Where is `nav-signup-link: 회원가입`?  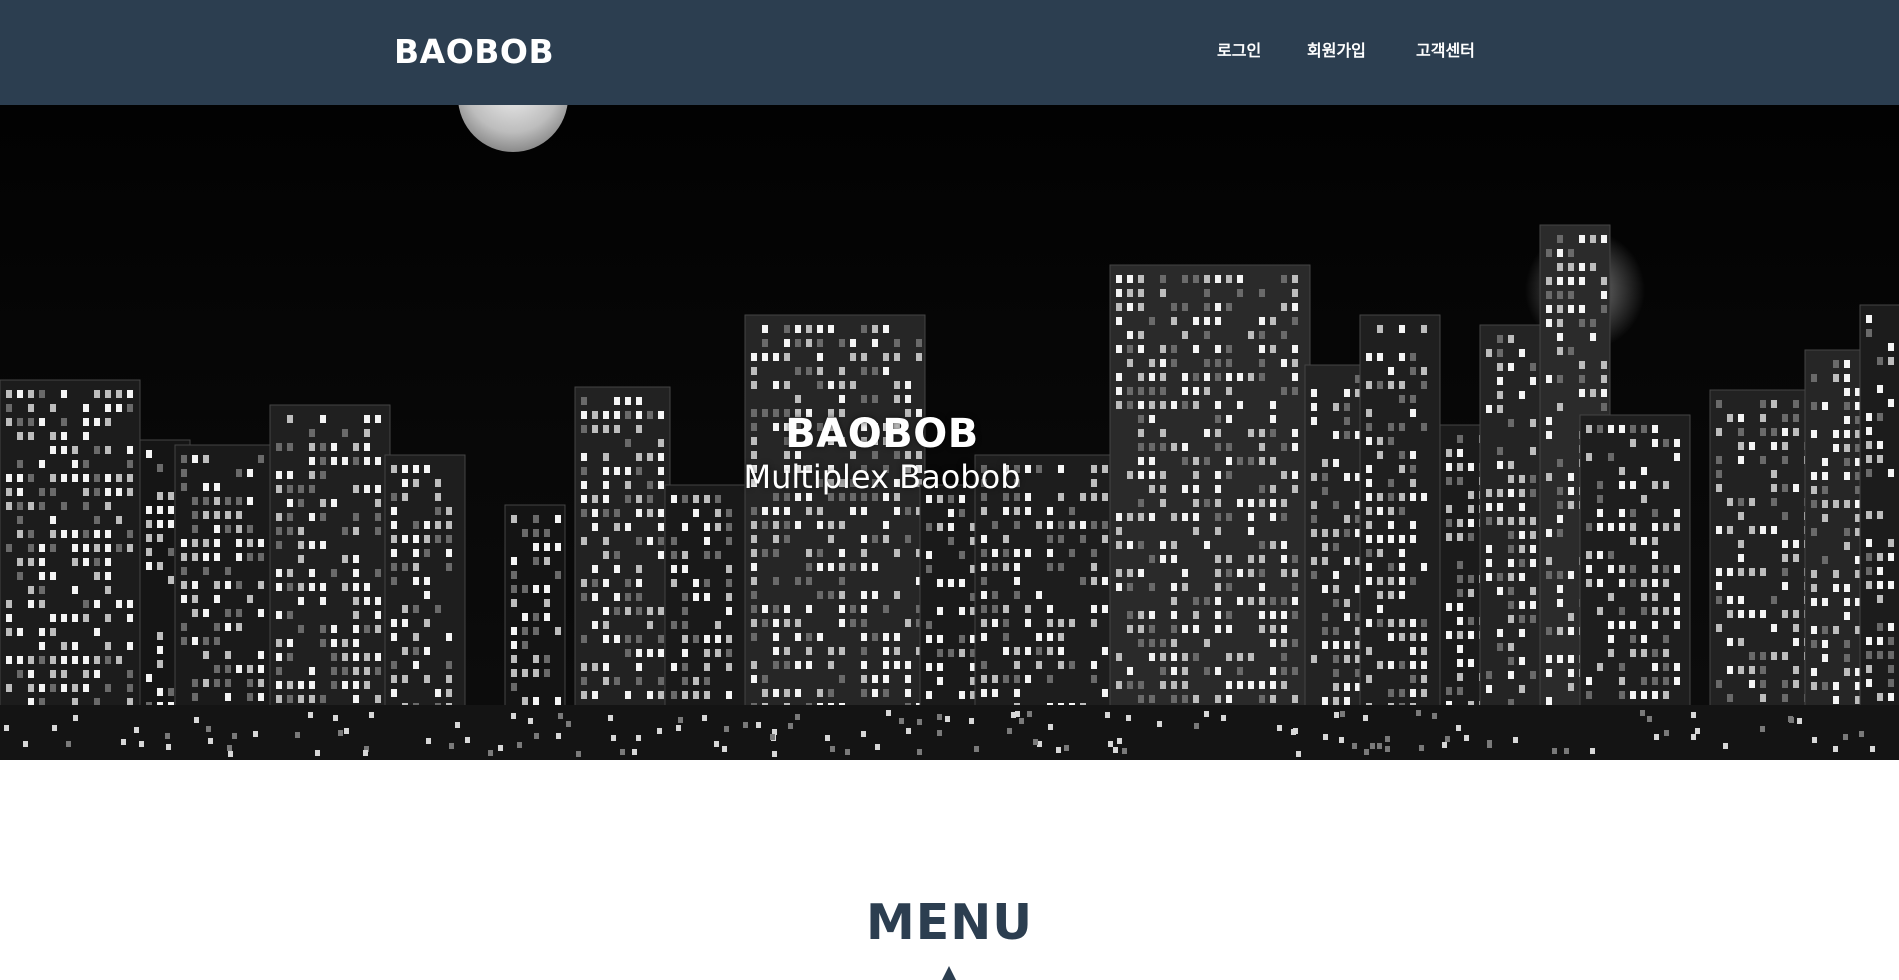 nav-signup-link: 회원가입 is located at coordinates (1336, 51).